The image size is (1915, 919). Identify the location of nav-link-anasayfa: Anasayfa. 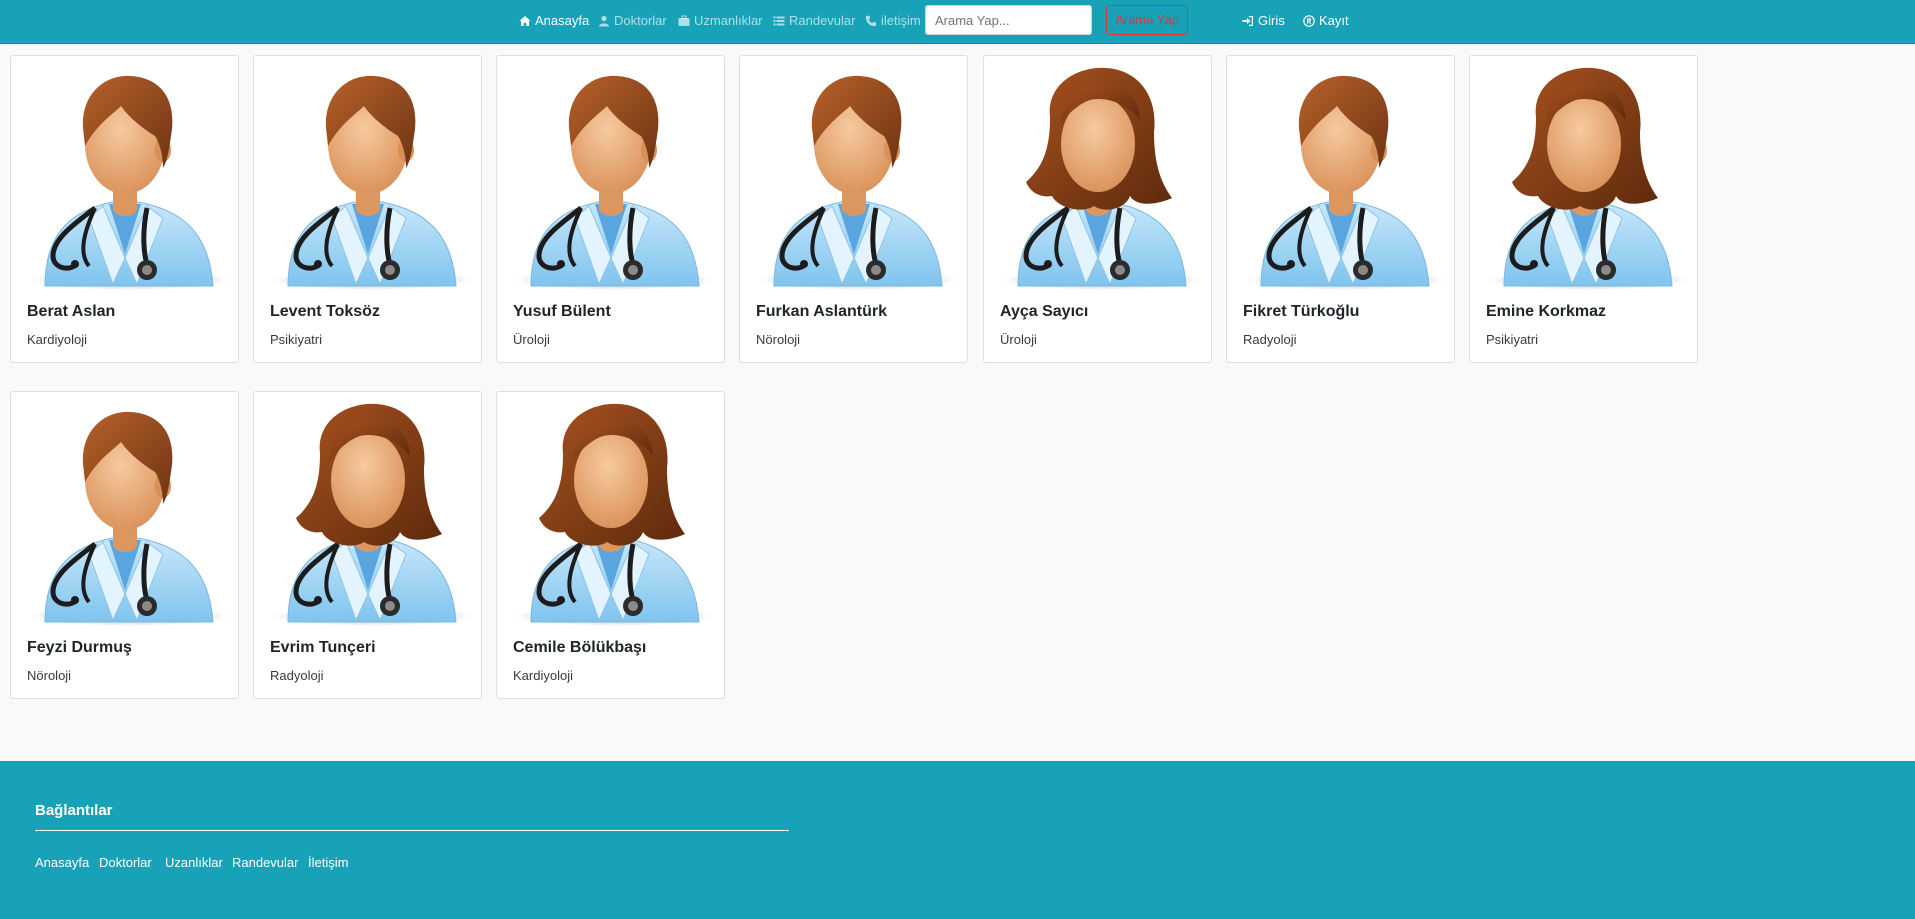
(554, 21).